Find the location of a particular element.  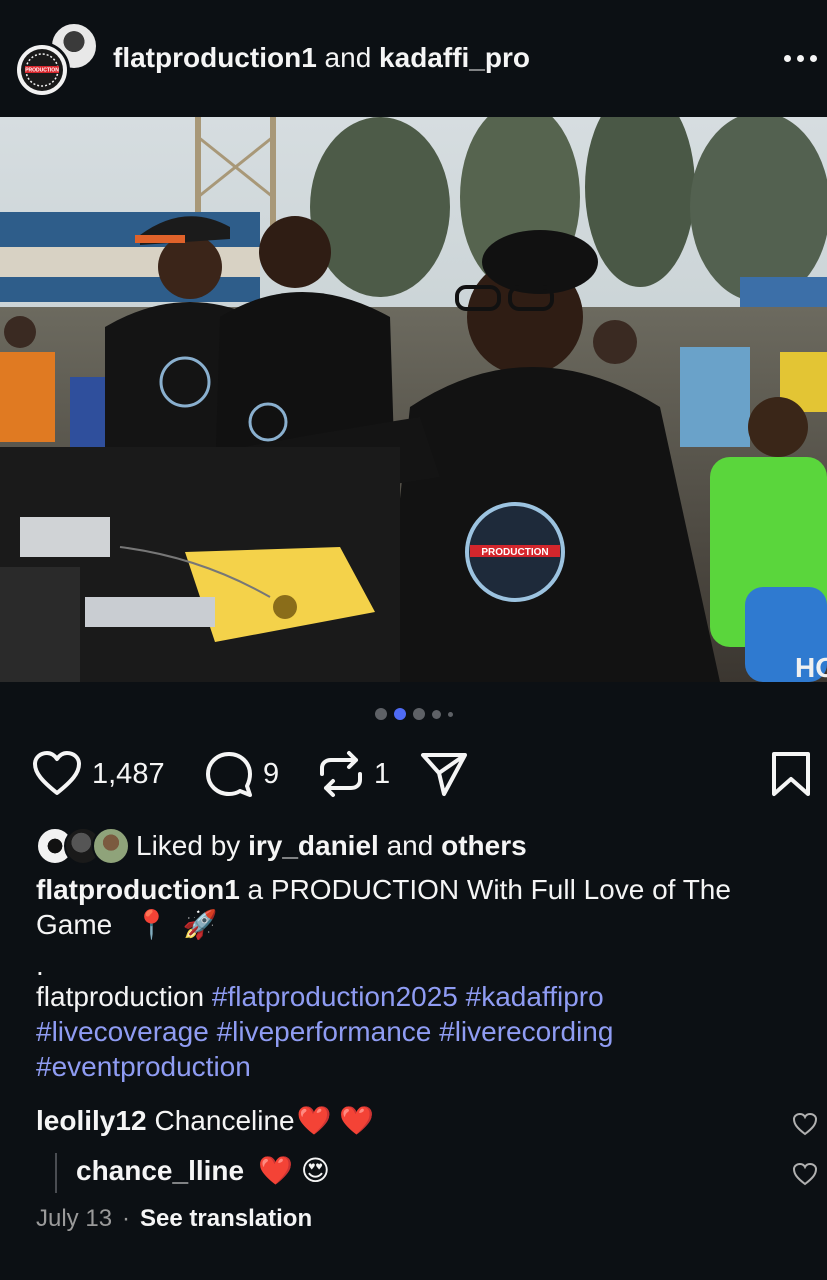

like-action: 1,487 is located at coordinates (98, 774).